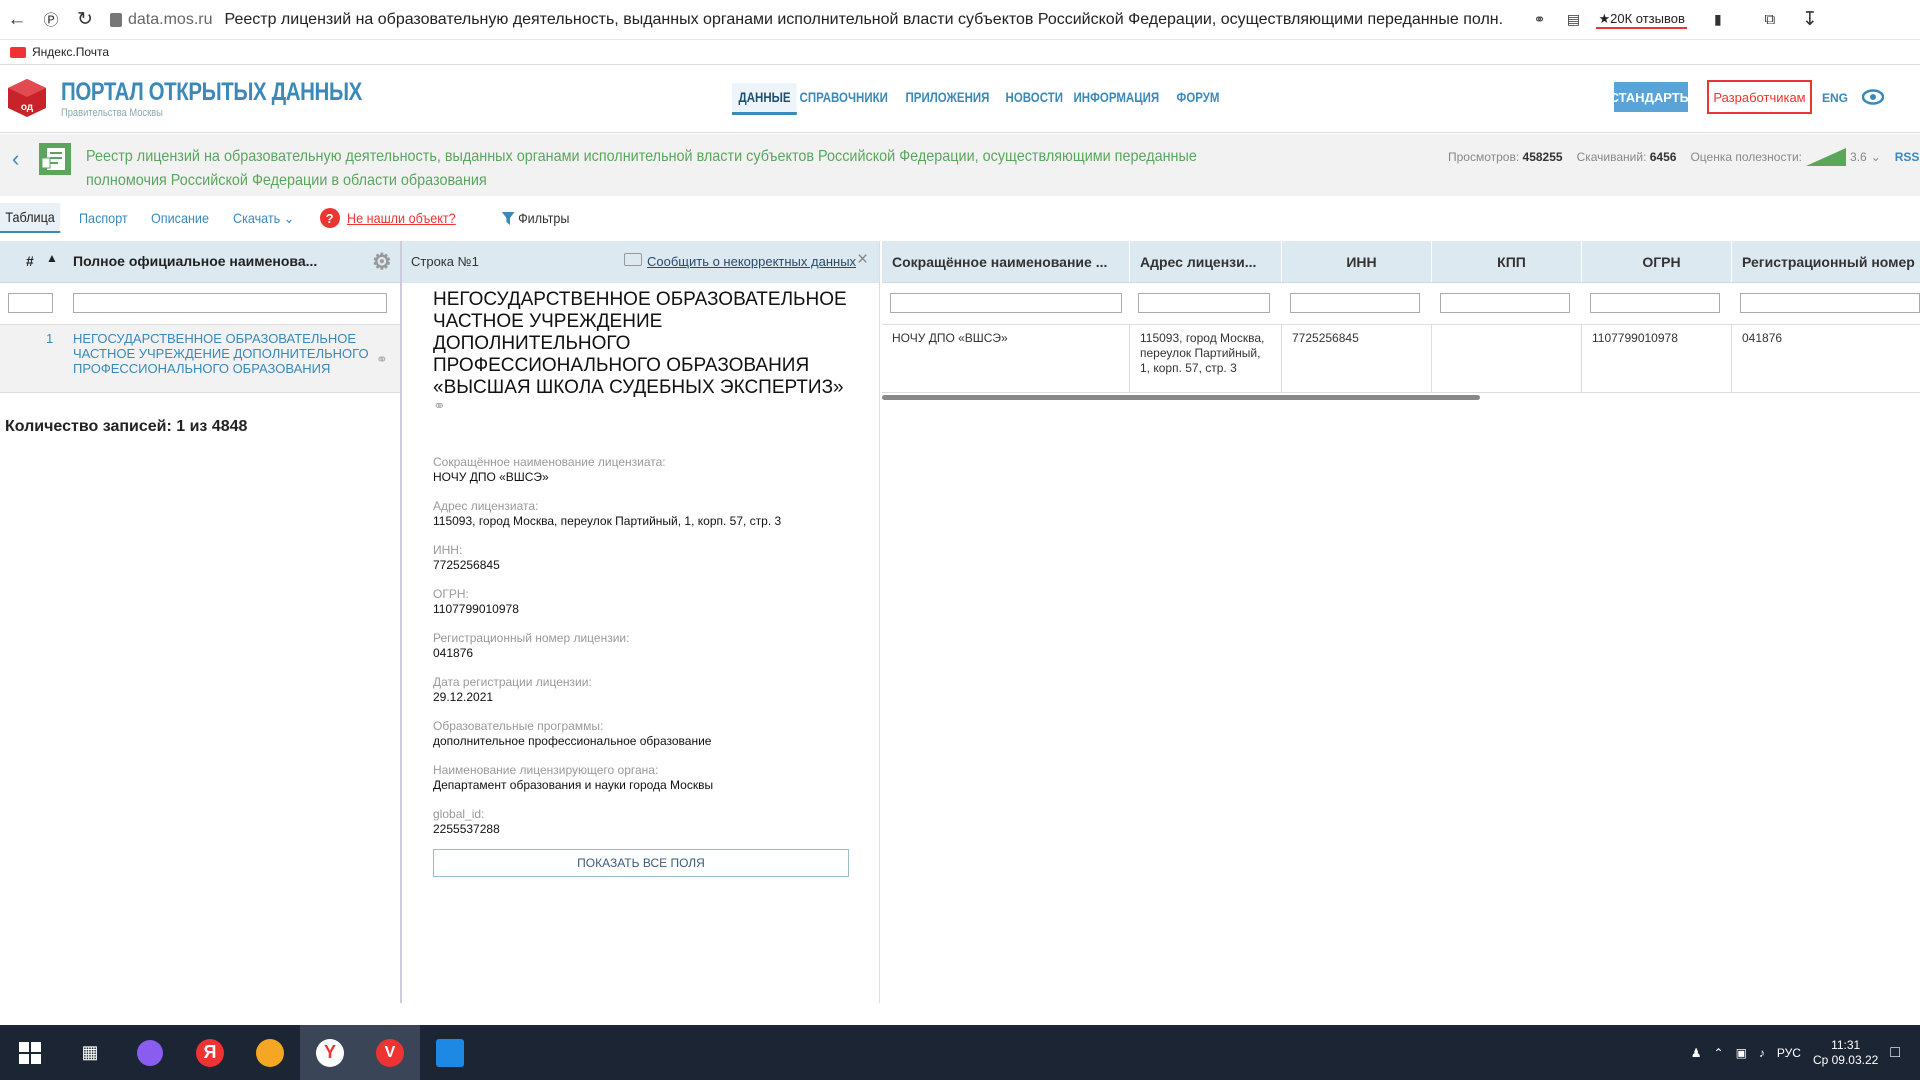  Describe the element at coordinates (150, 1052) in the screenshot. I see `alice-icon` at that location.